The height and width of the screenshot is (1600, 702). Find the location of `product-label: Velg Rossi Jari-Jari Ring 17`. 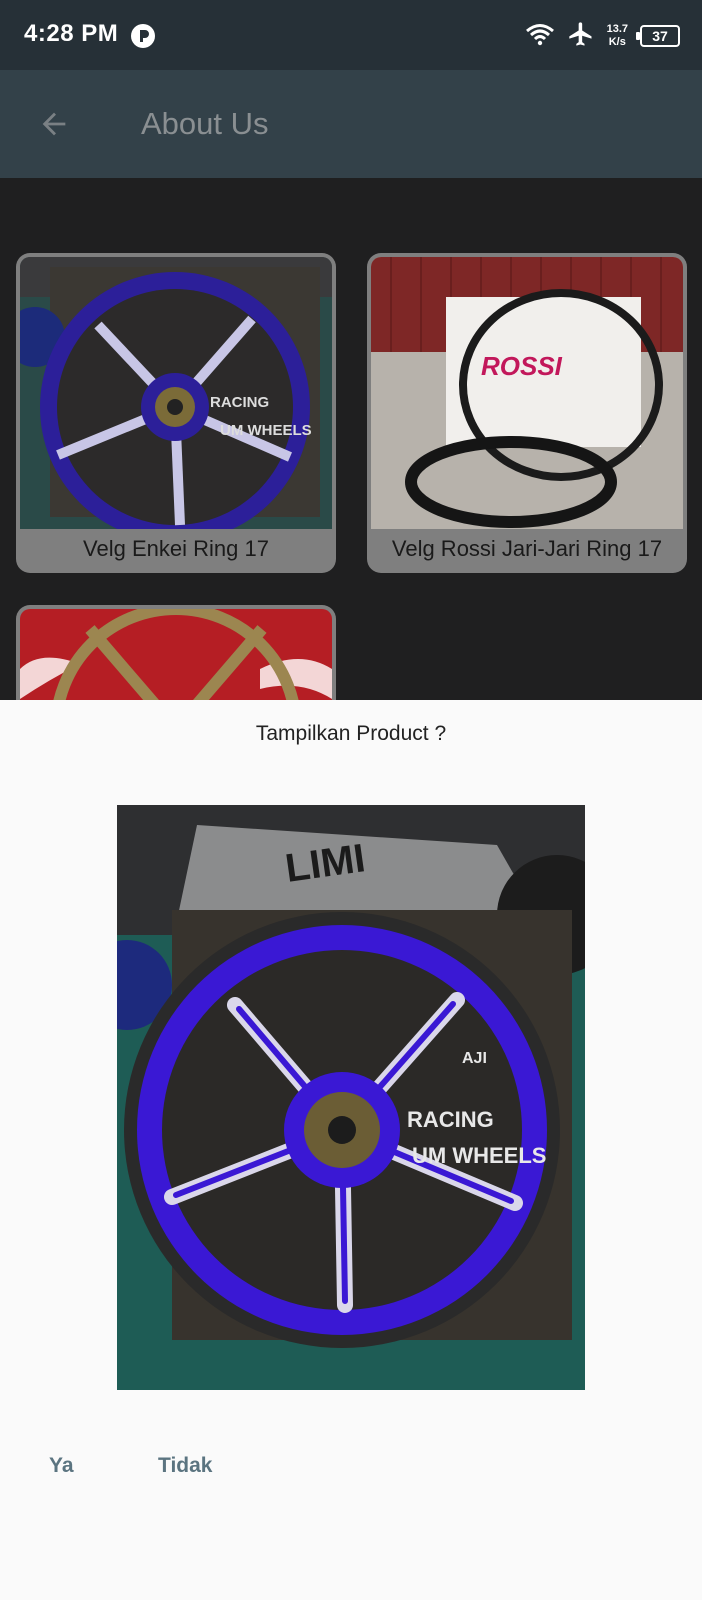

product-label: Velg Rossi Jari-Jari Ring 17 is located at coordinates (527, 548).